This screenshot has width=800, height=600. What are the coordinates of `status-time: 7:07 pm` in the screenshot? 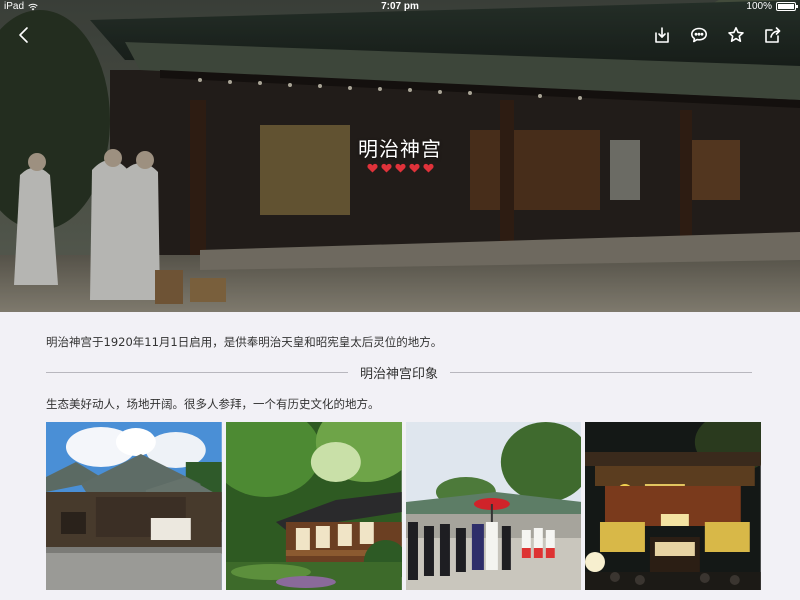 It's located at (400, 6).